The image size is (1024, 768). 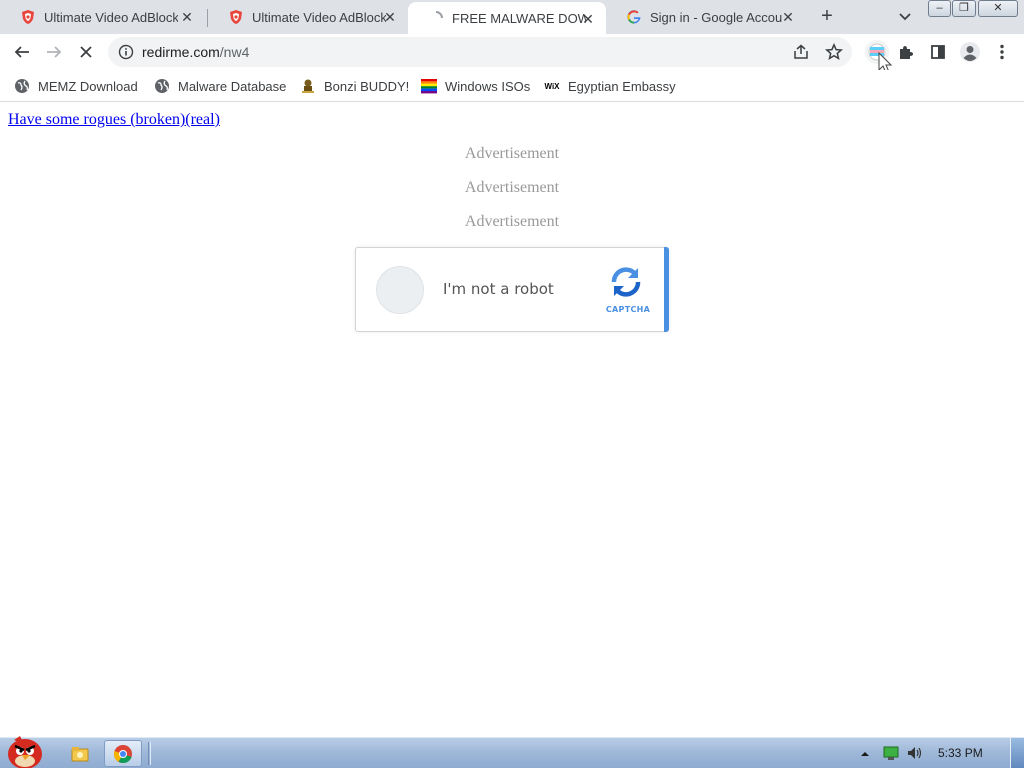 I want to click on bookmark-windows-isos: Windows ISOs, so click(x=475, y=86).